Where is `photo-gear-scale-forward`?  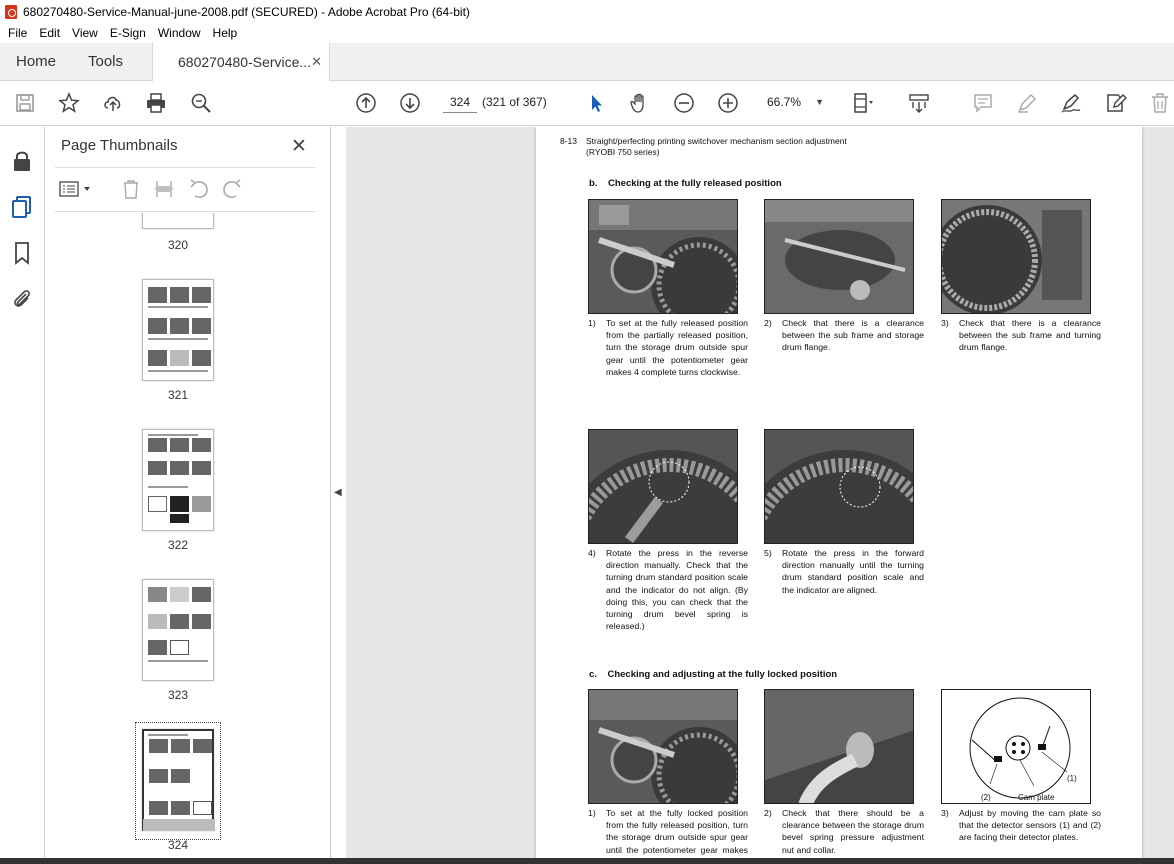
photo-gear-scale-forward is located at coordinates (839, 486).